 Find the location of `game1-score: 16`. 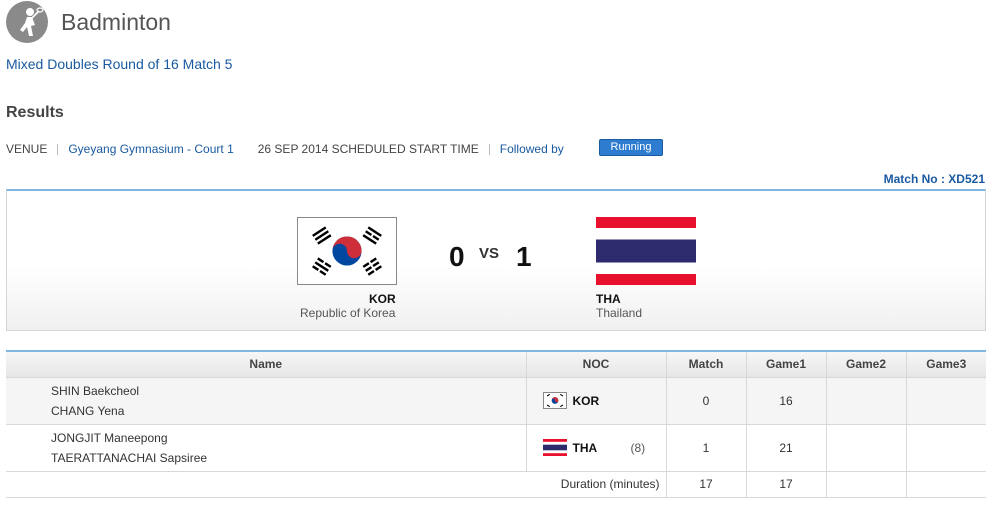

game1-score: 16 is located at coordinates (785, 400).